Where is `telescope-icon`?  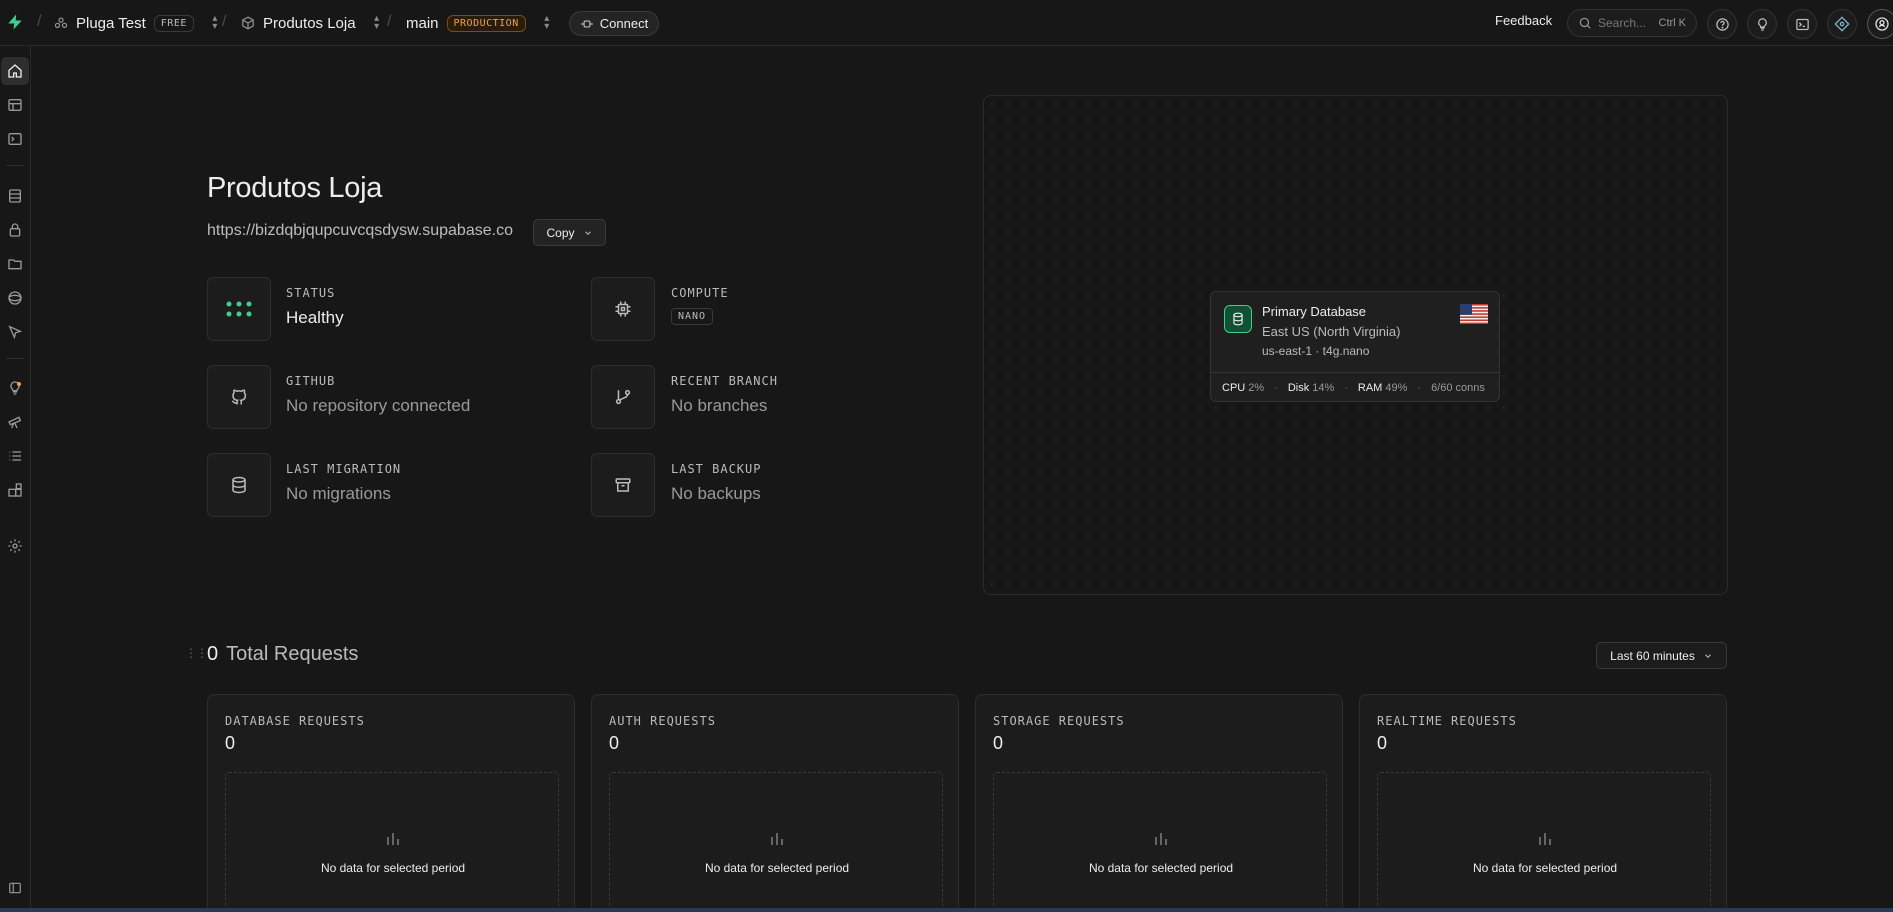
telescope-icon is located at coordinates (15, 422).